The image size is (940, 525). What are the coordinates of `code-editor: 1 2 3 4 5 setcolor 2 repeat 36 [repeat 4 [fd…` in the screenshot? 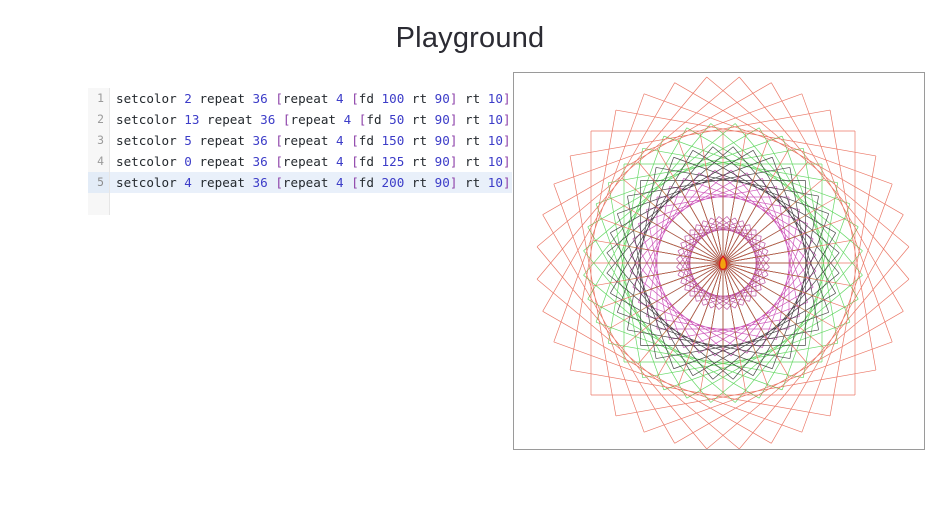 It's located at (300, 151).